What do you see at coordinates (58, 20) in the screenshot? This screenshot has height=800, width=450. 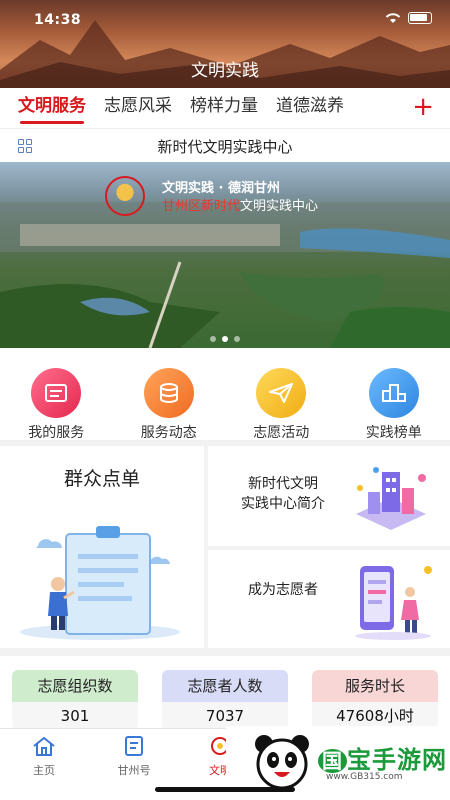 I see `status-time: 14:38` at bounding box center [58, 20].